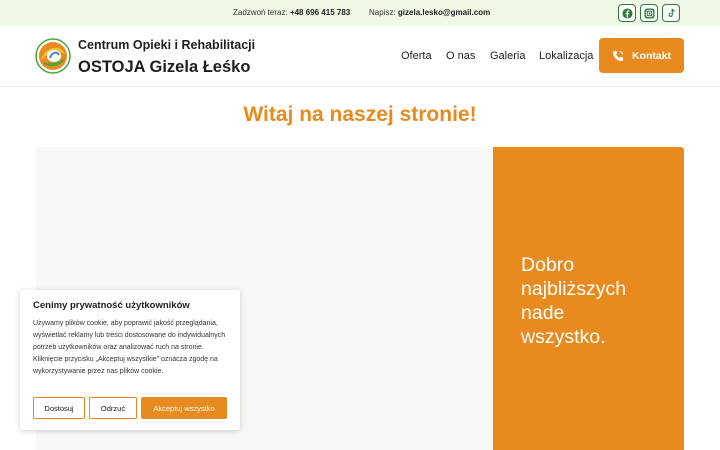 This screenshot has height=450, width=720. What do you see at coordinates (574, 301) in the screenshot?
I see `hero-tagline: Dobro najbliższych nade wszystko.` at bounding box center [574, 301].